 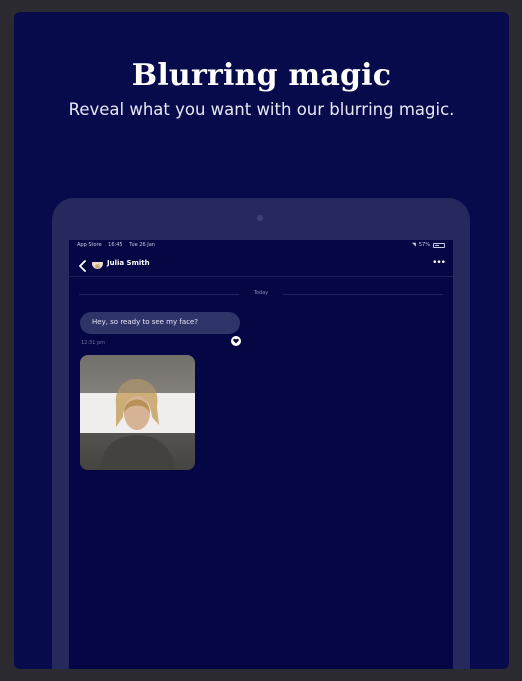 I want to click on message-bubble: Hey, so ready to see my face?, so click(x=160, y=323).